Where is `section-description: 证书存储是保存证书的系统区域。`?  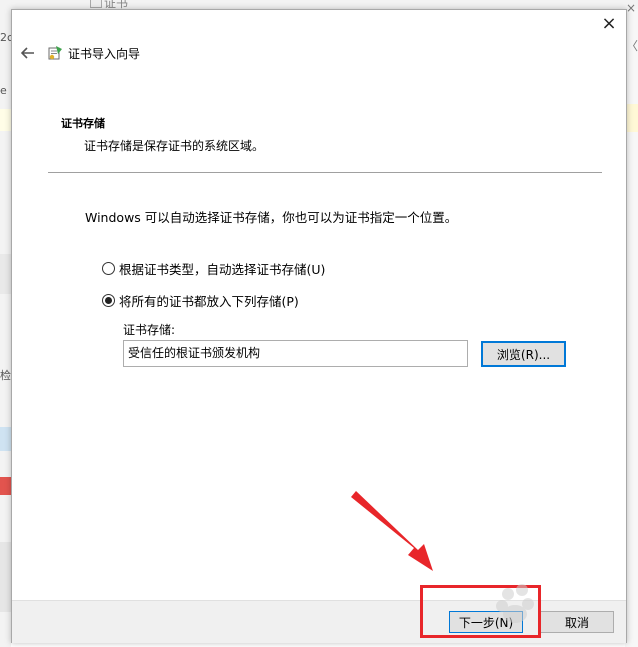 section-description: 证书存储是保存证书的系统区域。 is located at coordinates (174, 146).